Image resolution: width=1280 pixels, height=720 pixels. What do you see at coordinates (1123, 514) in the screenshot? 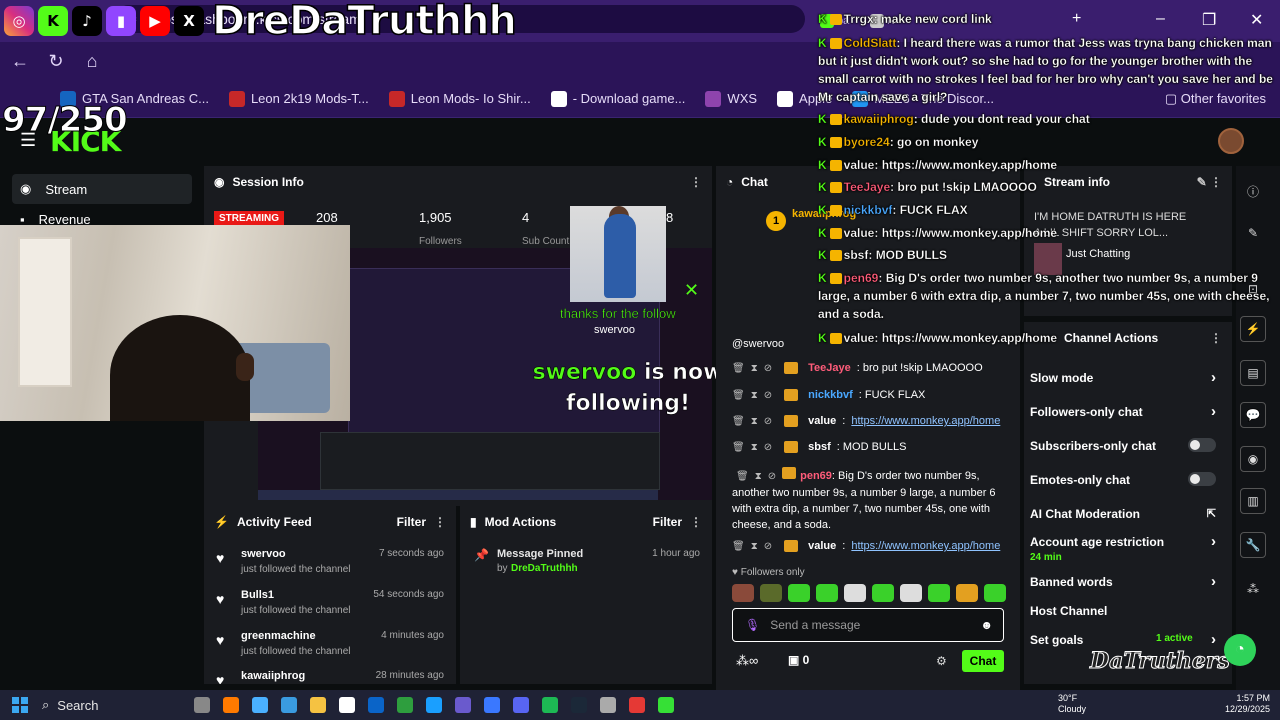
I see `channel-action-item: AI Chat Moderation ⇱` at bounding box center [1123, 514].